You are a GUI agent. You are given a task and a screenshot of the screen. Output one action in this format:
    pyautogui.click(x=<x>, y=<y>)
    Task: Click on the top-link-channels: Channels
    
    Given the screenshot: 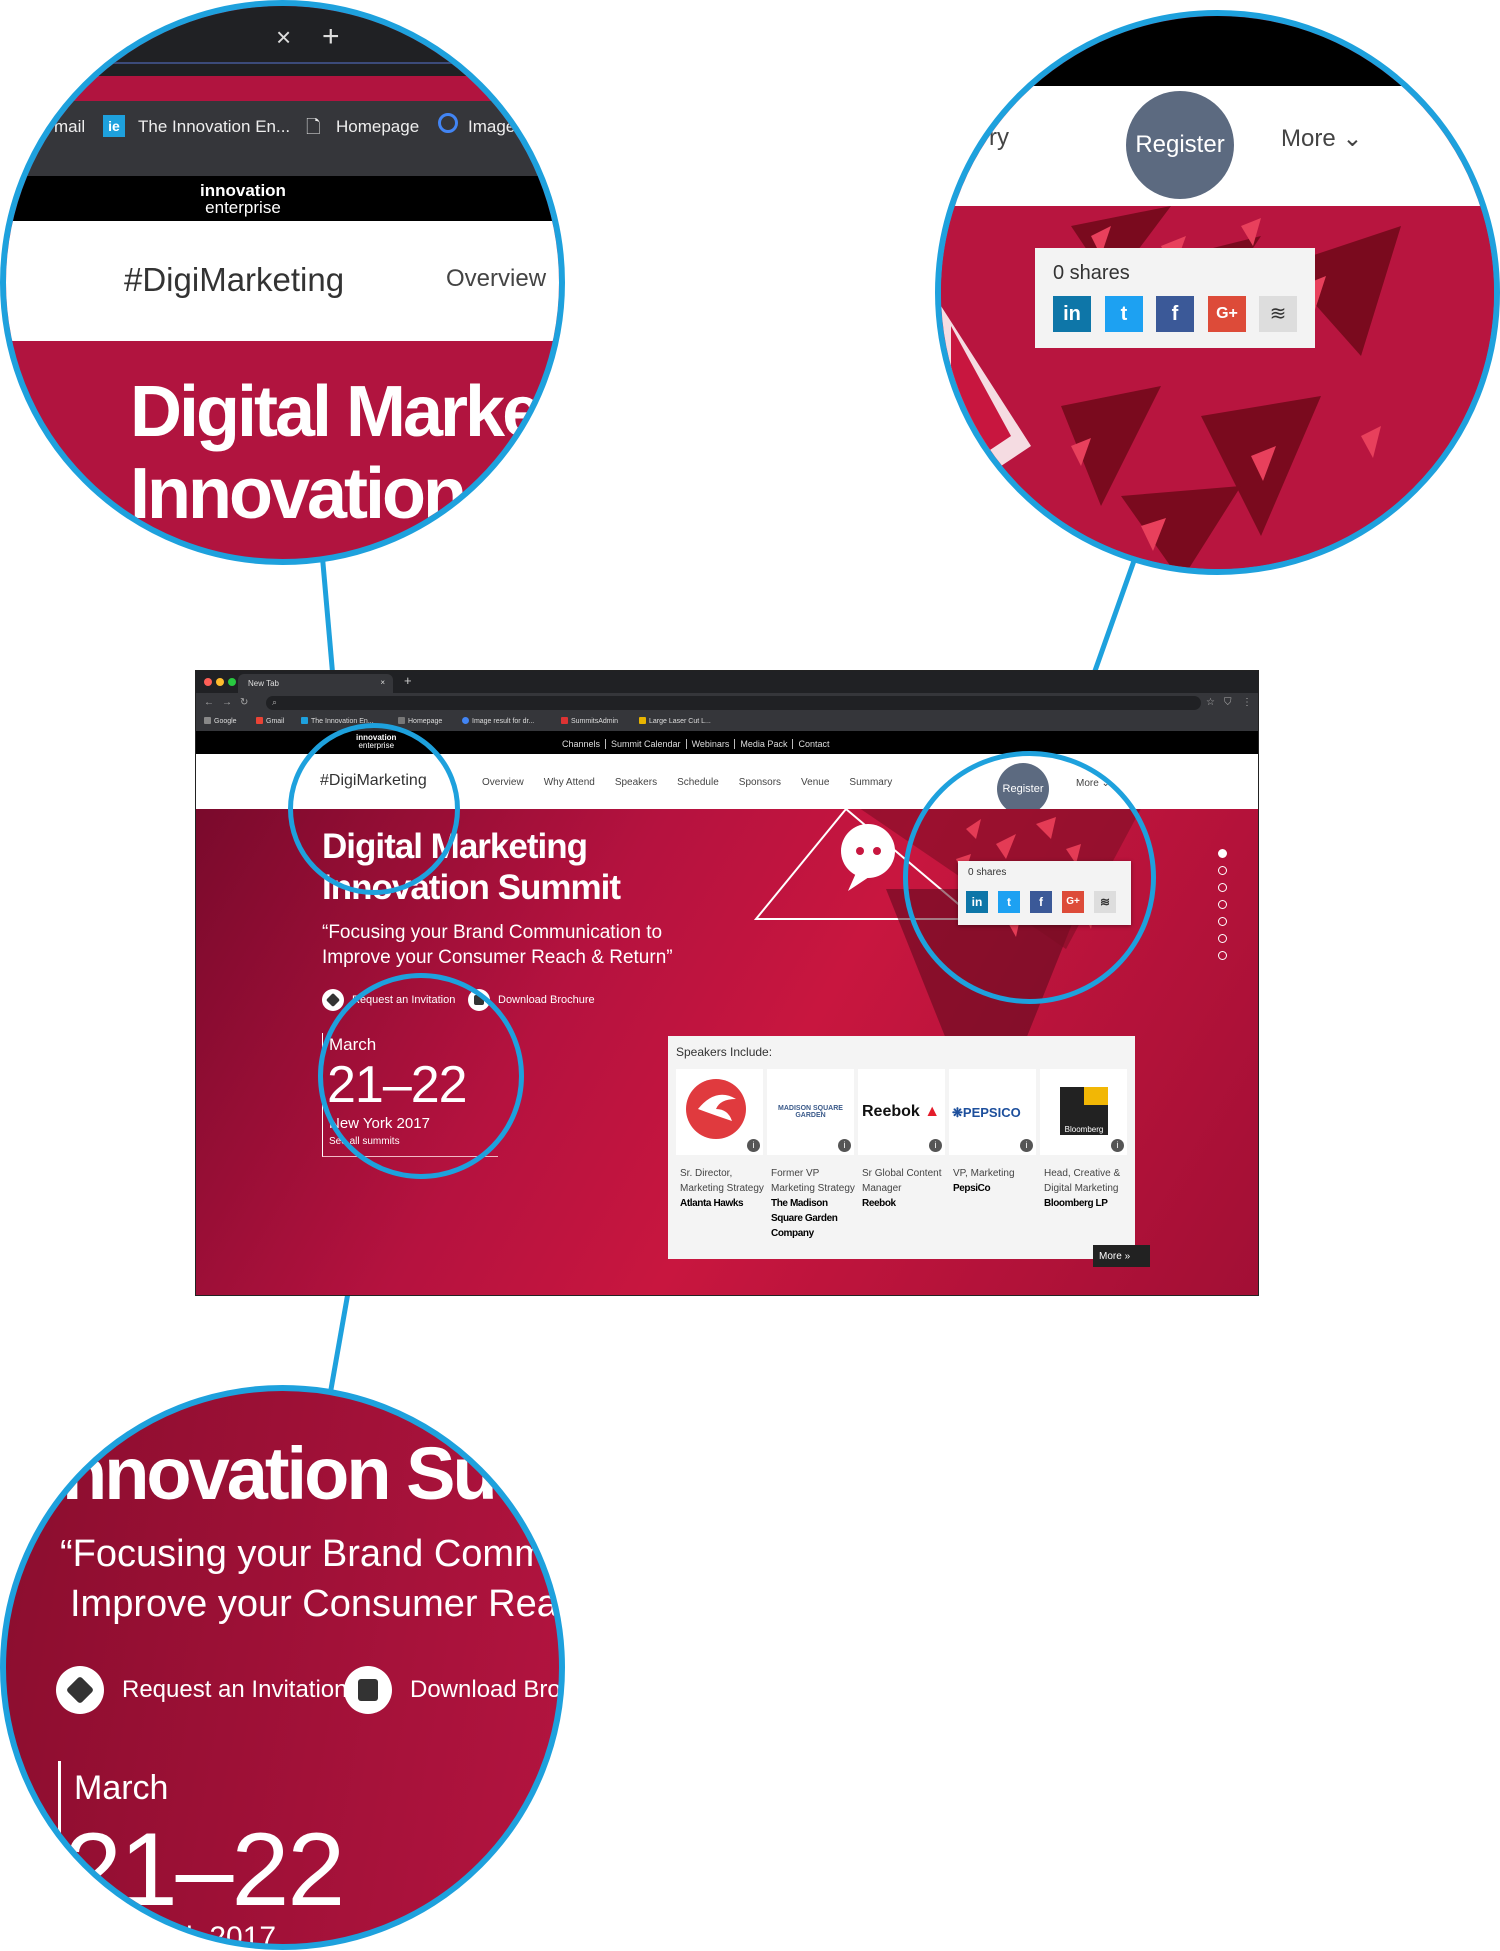 What is the action you would take?
    pyautogui.click(x=582, y=744)
    